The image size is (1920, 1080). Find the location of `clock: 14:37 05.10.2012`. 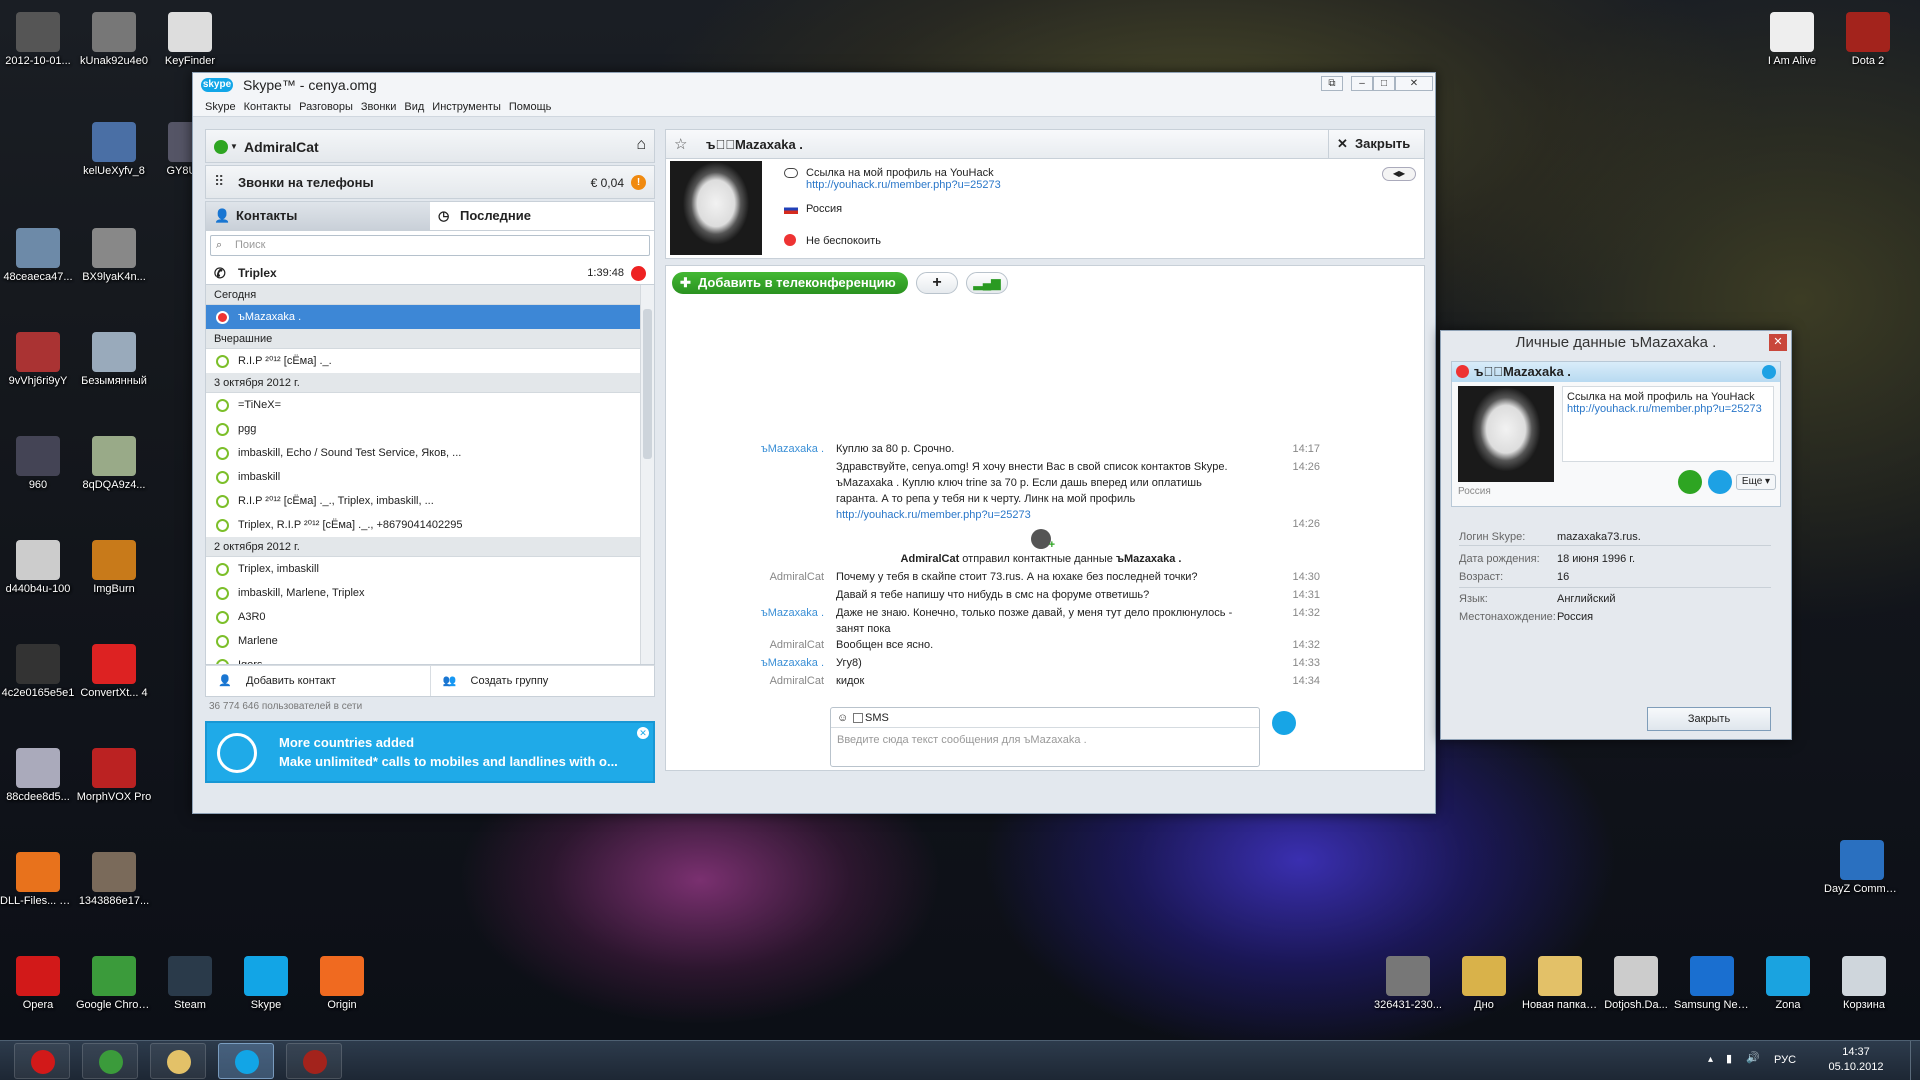

clock: 14:37 05.10.2012 is located at coordinates (1856, 1060).